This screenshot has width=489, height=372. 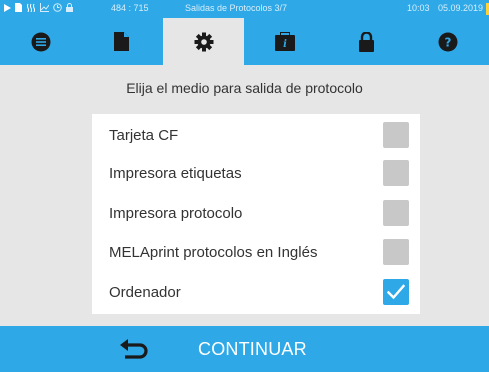 I want to click on page-heading: Elija el medio para salida de protocolo, so click(x=244, y=88).